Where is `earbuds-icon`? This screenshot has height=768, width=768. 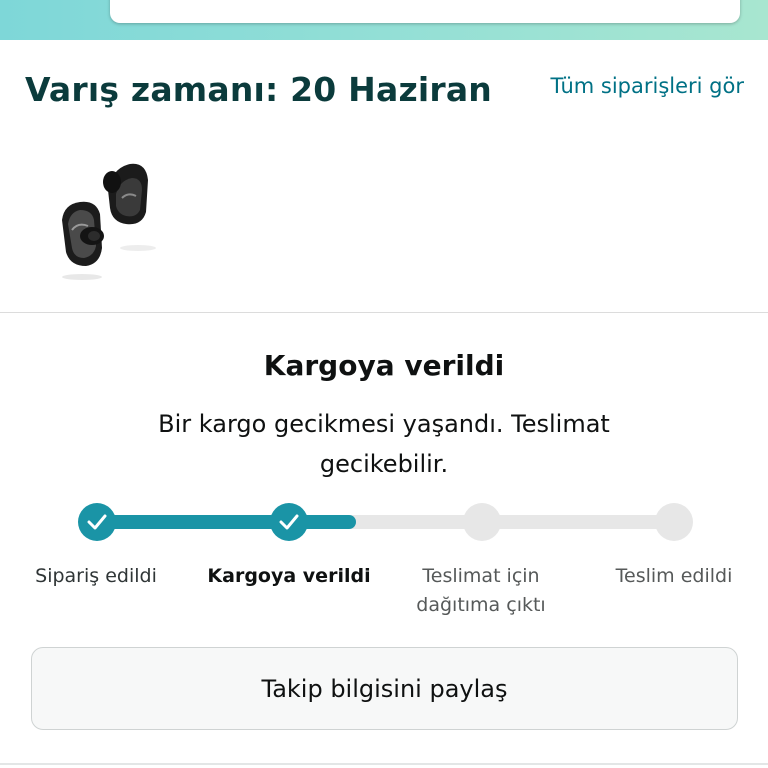
earbuds-icon is located at coordinates (109, 221).